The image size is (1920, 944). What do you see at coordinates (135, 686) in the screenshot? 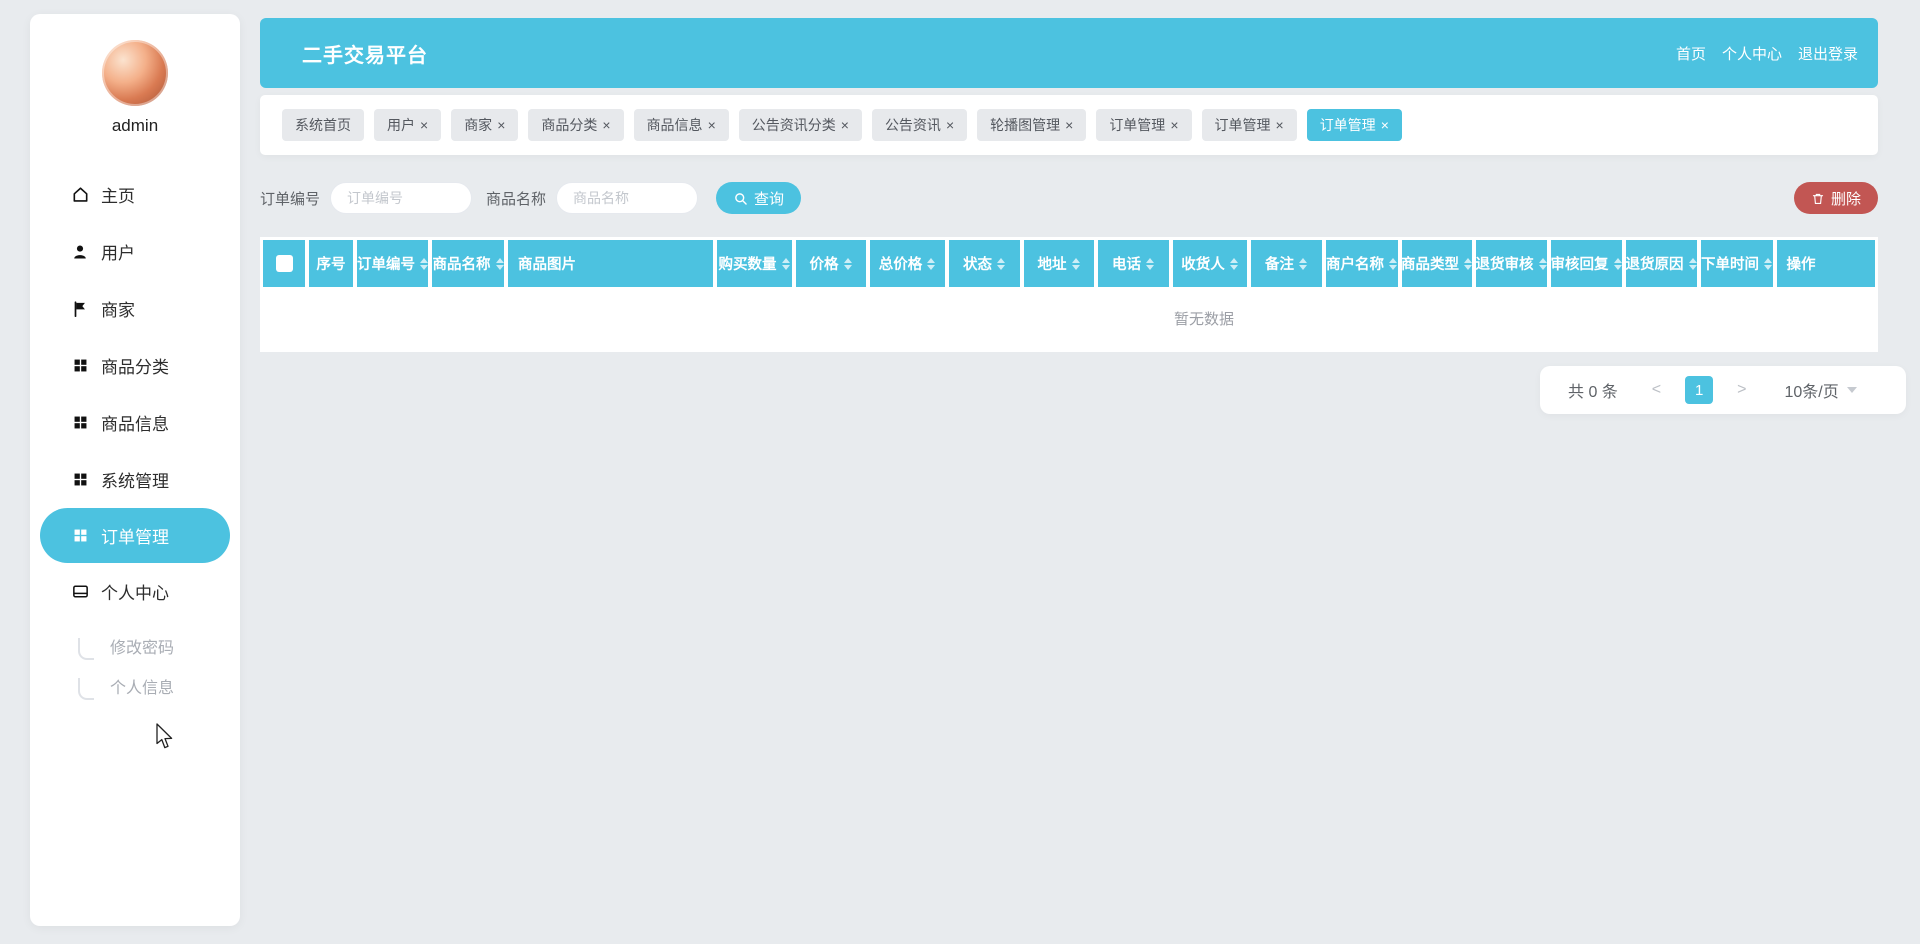
I see `sidebar-subitem-1: 个人信息` at bounding box center [135, 686].